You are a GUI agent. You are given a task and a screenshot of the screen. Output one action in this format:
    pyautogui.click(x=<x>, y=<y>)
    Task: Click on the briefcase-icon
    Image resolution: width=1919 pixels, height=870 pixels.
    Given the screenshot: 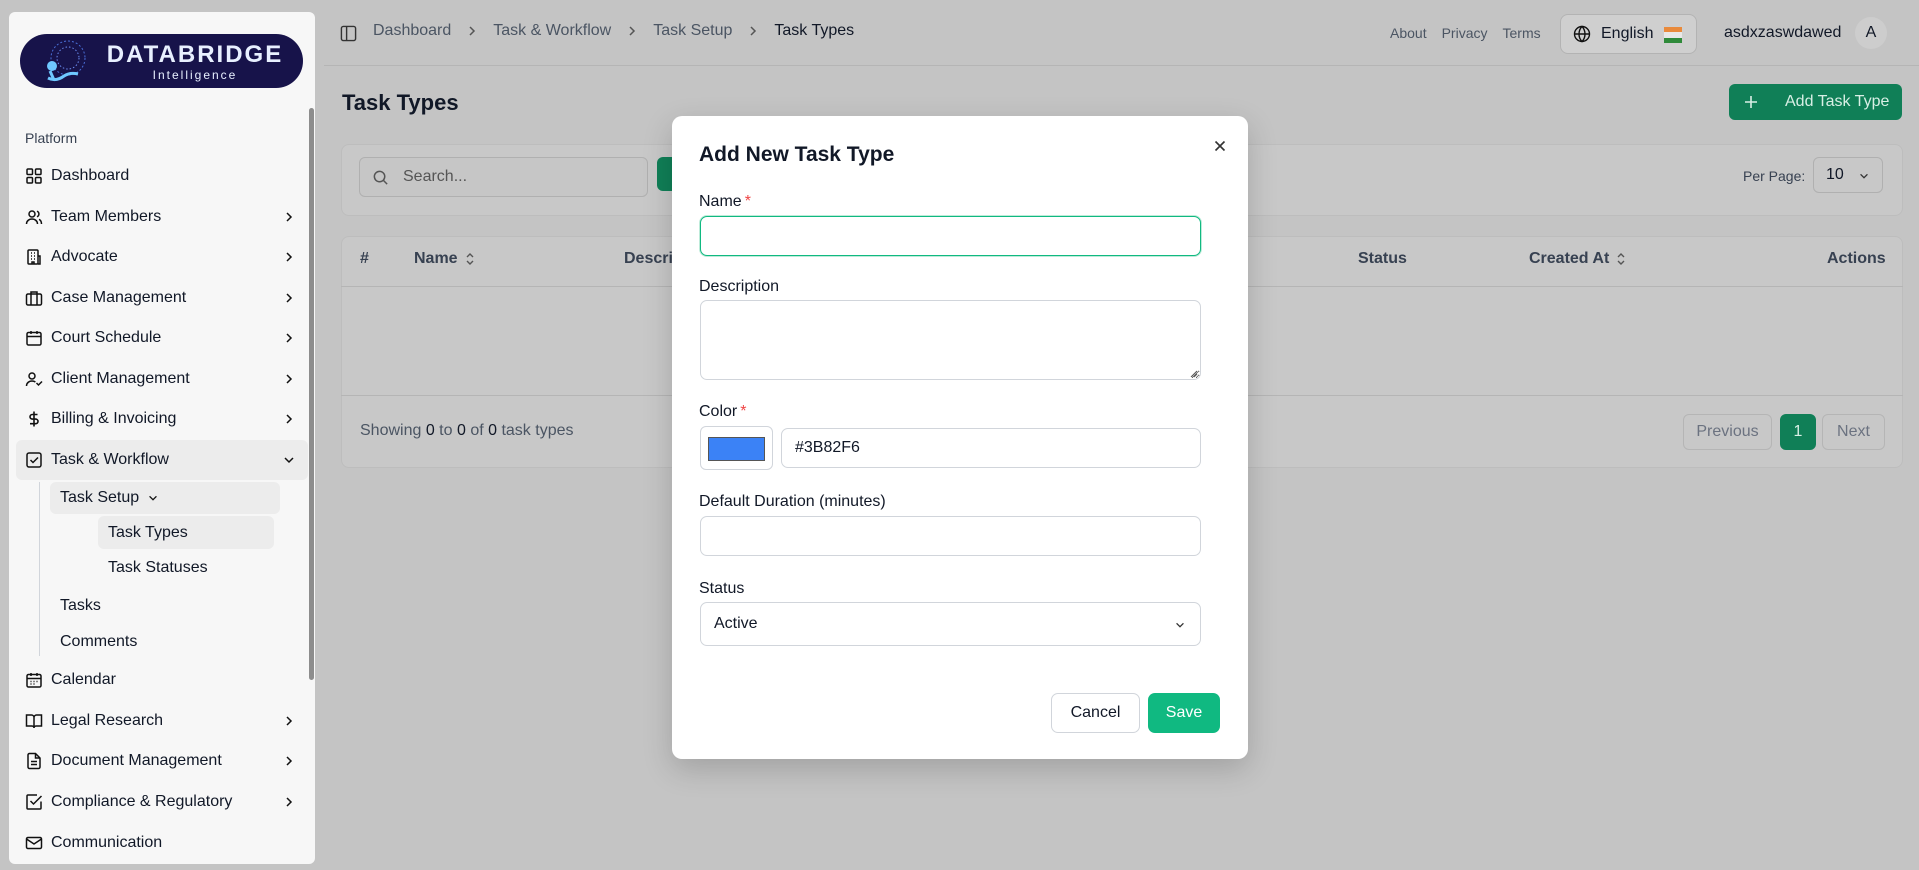 What is the action you would take?
    pyautogui.click(x=34, y=298)
    